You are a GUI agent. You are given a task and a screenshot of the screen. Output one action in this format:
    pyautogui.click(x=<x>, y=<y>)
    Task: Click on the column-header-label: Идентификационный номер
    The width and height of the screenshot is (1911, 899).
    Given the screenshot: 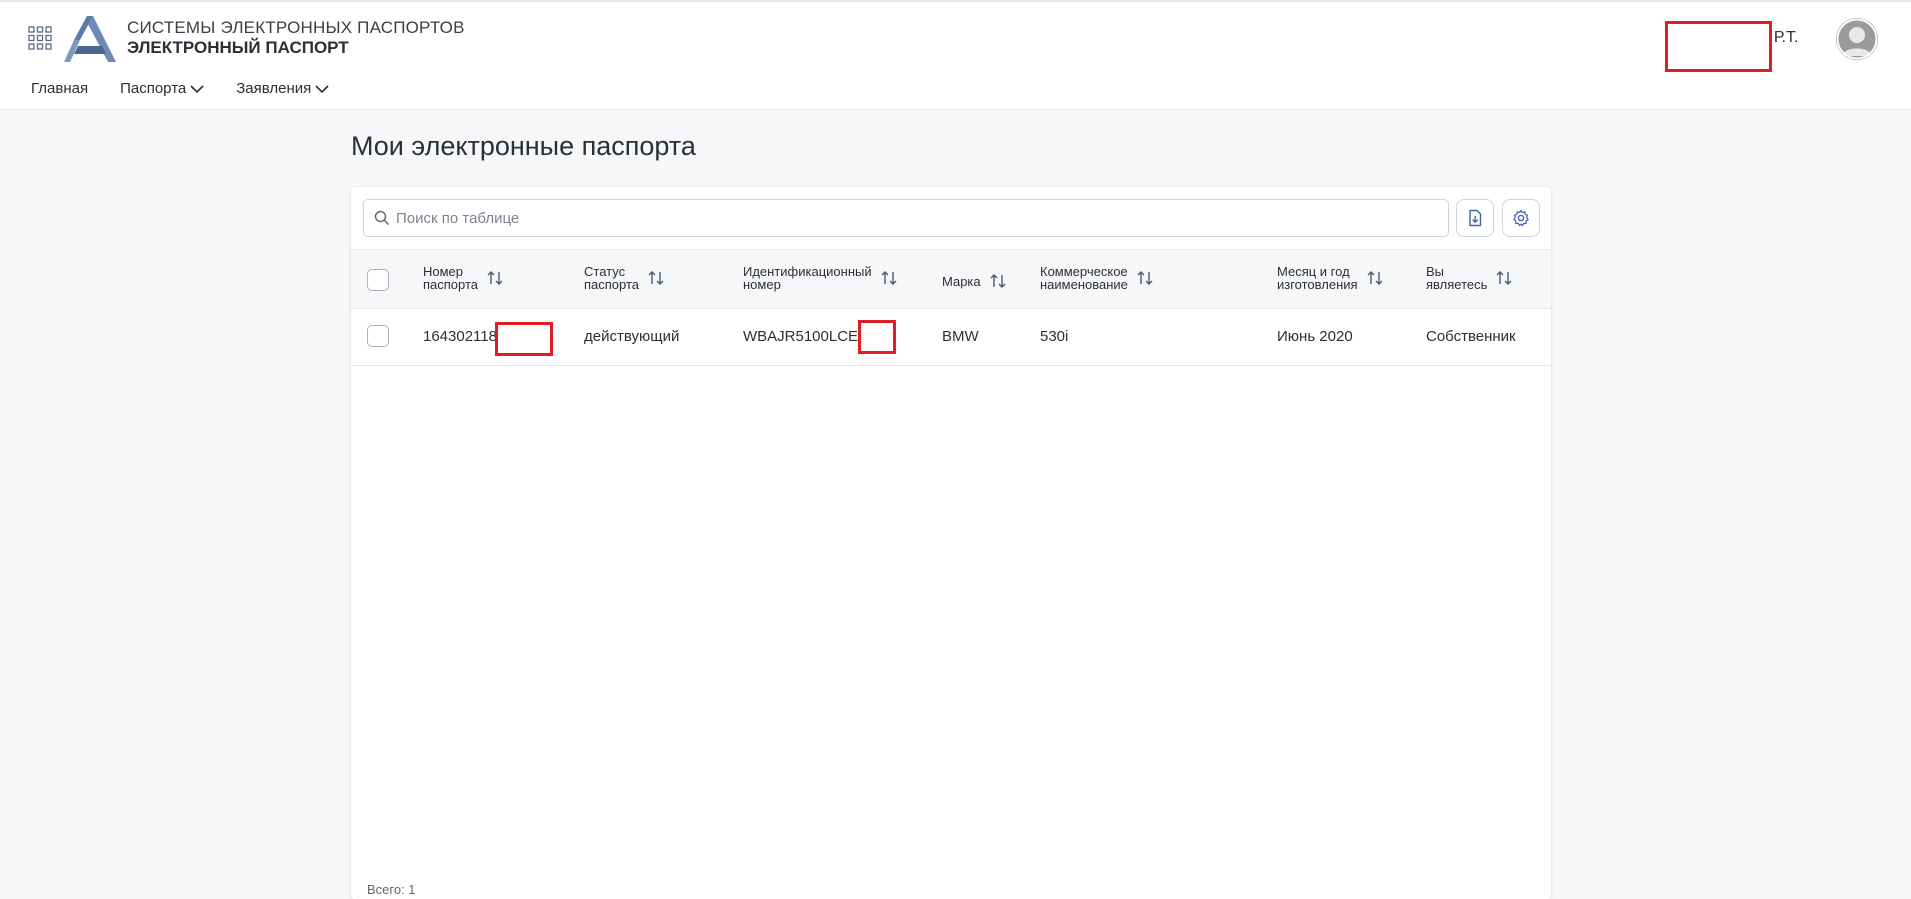 What is the action you would take?
    pyautogui.click(x=807, y=278)
    